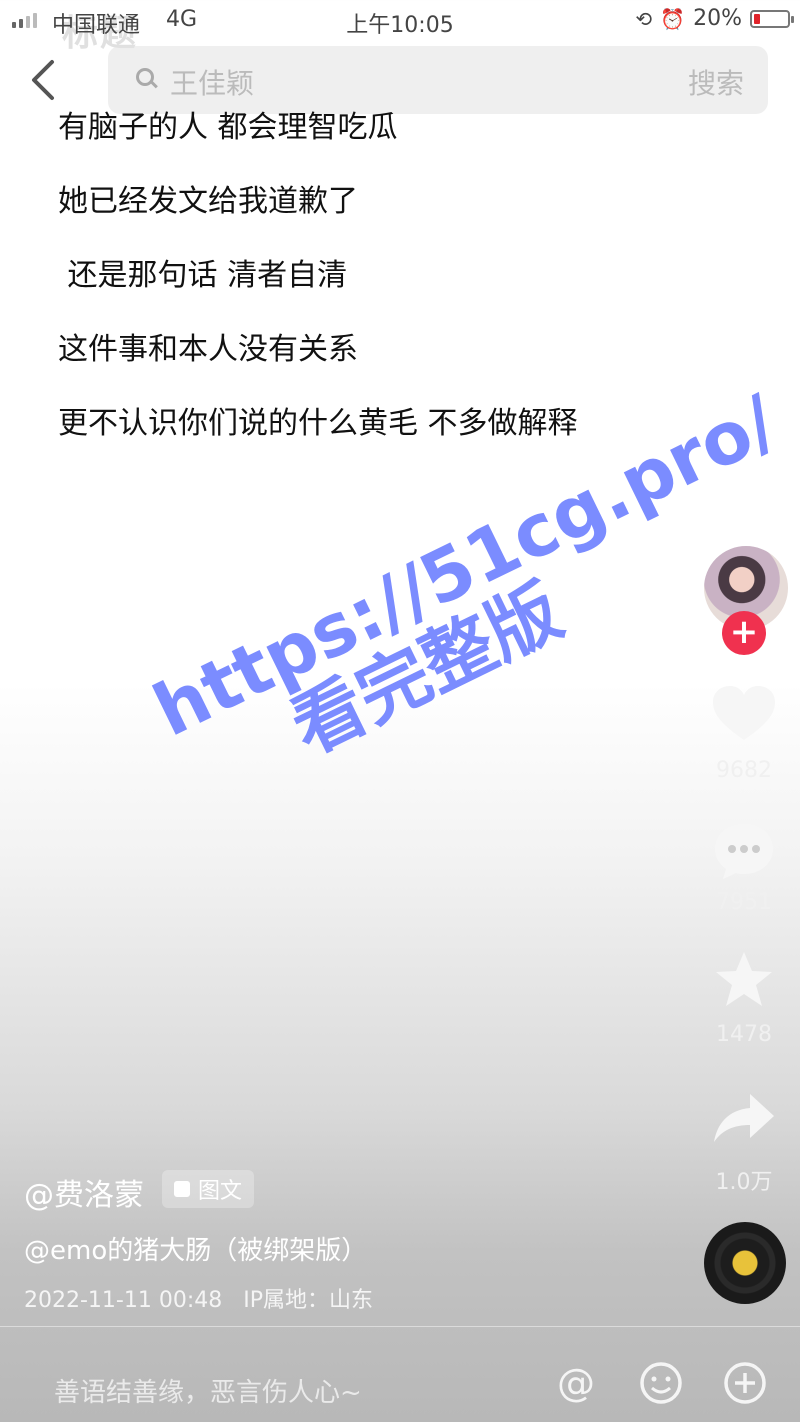 This screenshot has width=800, height=1422. I want to click on battery-percent: 20%, so click(717, 18).